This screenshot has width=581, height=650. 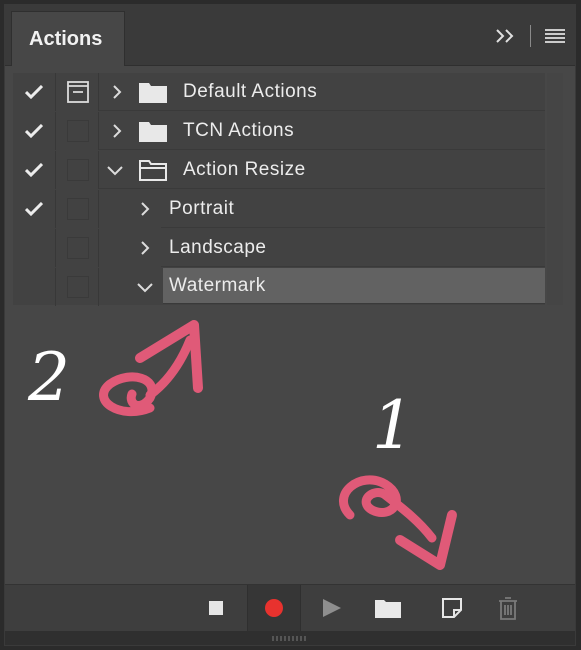 I want to click on pink-arrow-to-new-action, so click(x=398, y=522).